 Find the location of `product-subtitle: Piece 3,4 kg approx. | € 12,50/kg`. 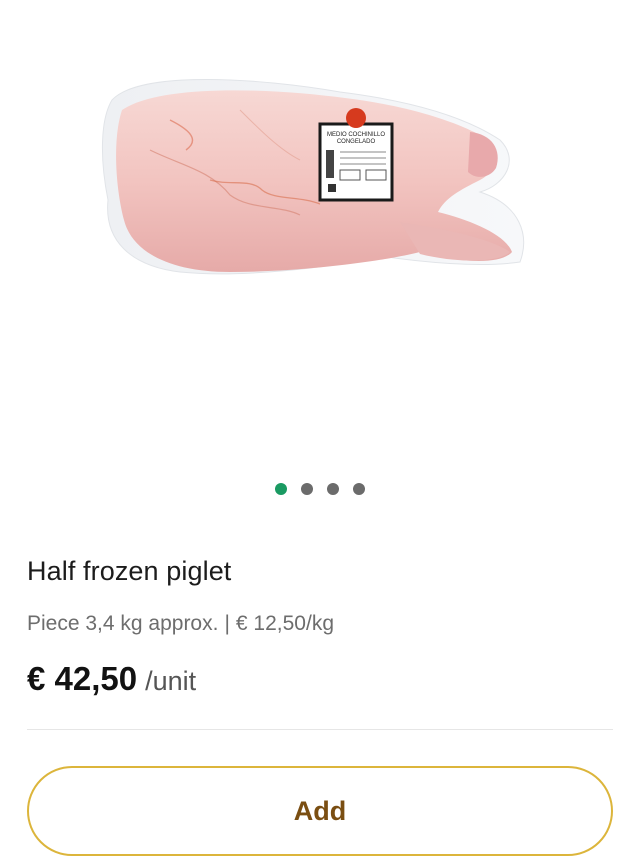

product-subtitle: Piece 3,4 kg approx. | € 12,50/kg is located at coordinates (180, 624).